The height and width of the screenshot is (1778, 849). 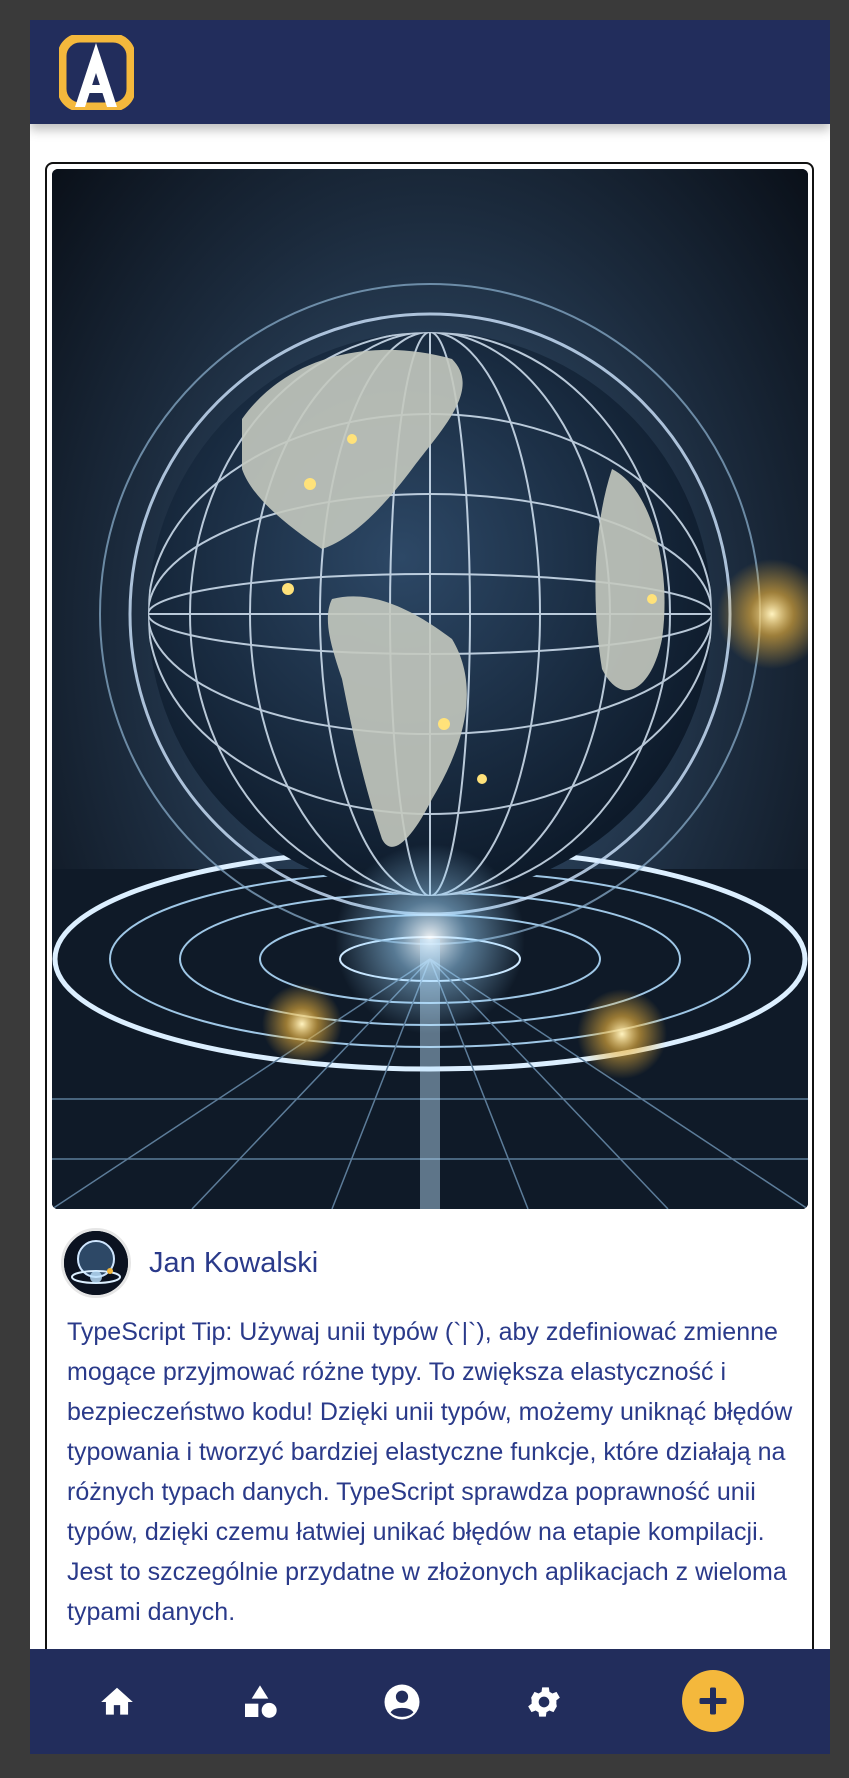 I want to click on home-icon, so click(x=117, y=1701).